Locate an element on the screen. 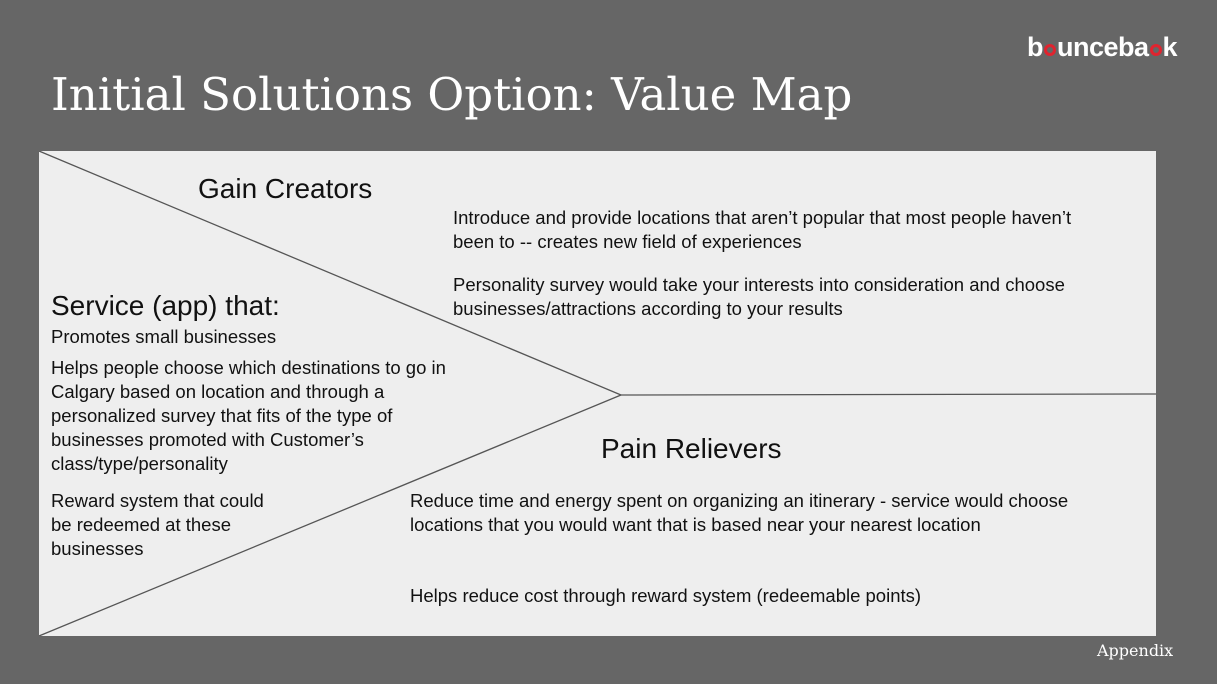 The width and height of the screenshot is (1217, 684). bounceback-logo: b unceba k is located at coordinates (1102, 47).